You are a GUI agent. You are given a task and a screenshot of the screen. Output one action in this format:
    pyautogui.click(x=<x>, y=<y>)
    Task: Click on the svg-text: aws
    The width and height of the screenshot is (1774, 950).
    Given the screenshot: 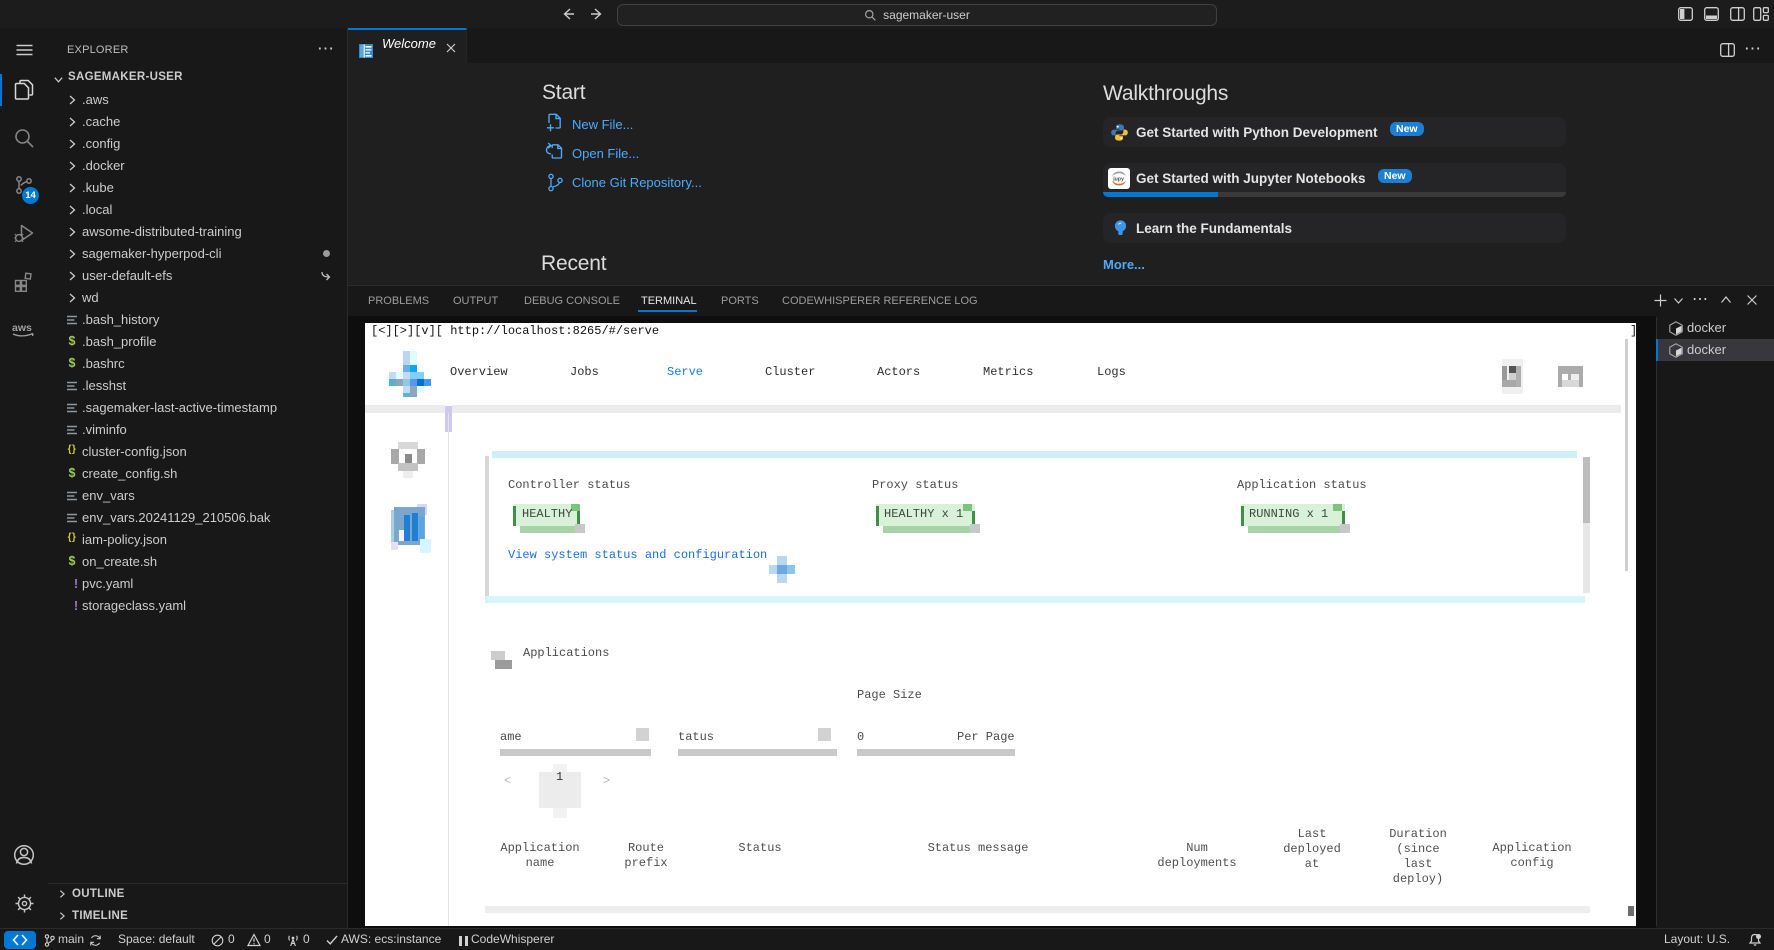 What is the action you would take?
    pyautogui.click(x=22, y=328)
    